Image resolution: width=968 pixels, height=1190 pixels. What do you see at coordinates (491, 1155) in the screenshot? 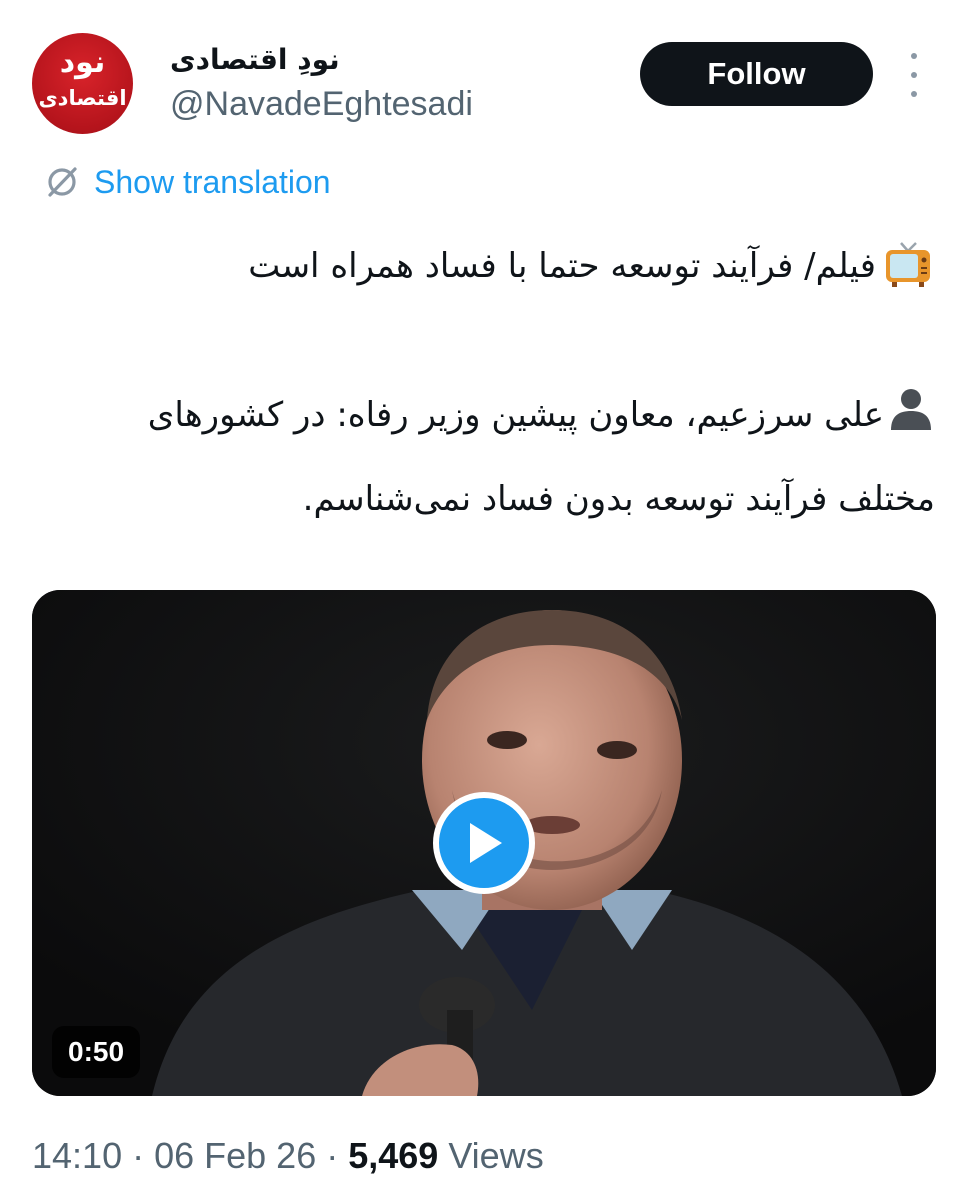
I see `views-label: Views` at bounding box center [491, 1155].